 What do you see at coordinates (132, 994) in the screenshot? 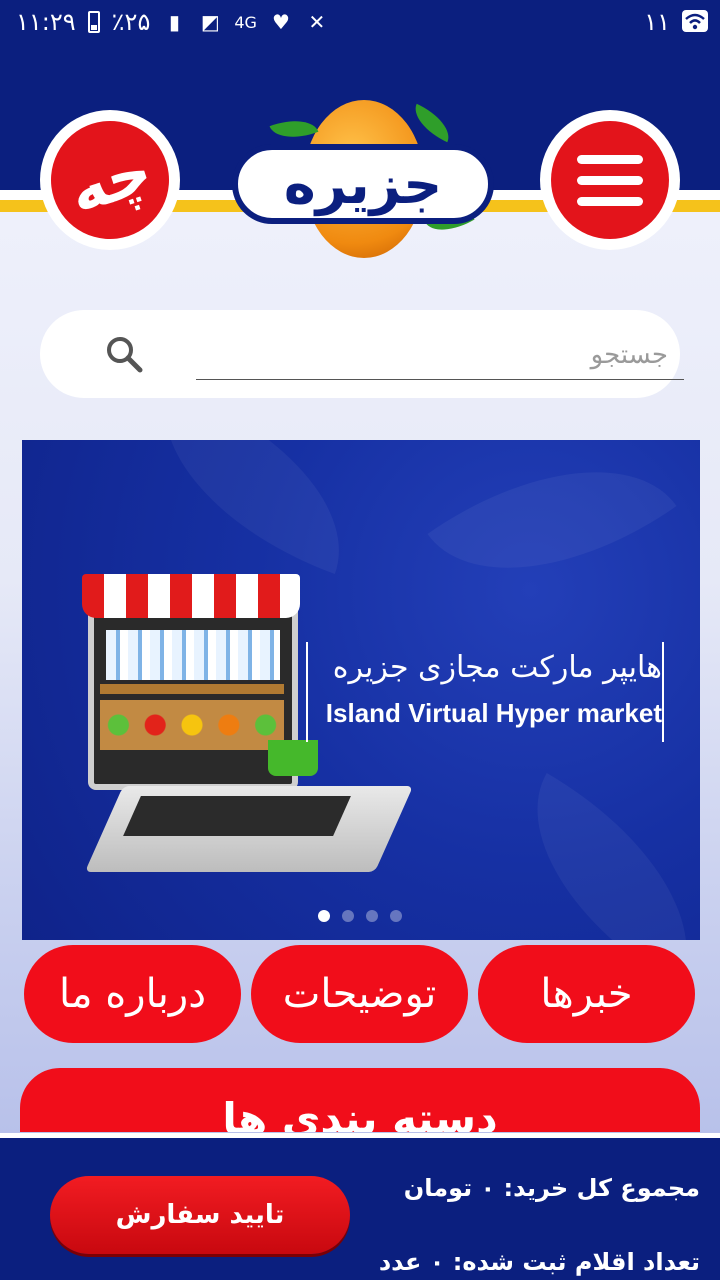
I see `about-us-button: درباره ما` at bounding box center [132, 994].